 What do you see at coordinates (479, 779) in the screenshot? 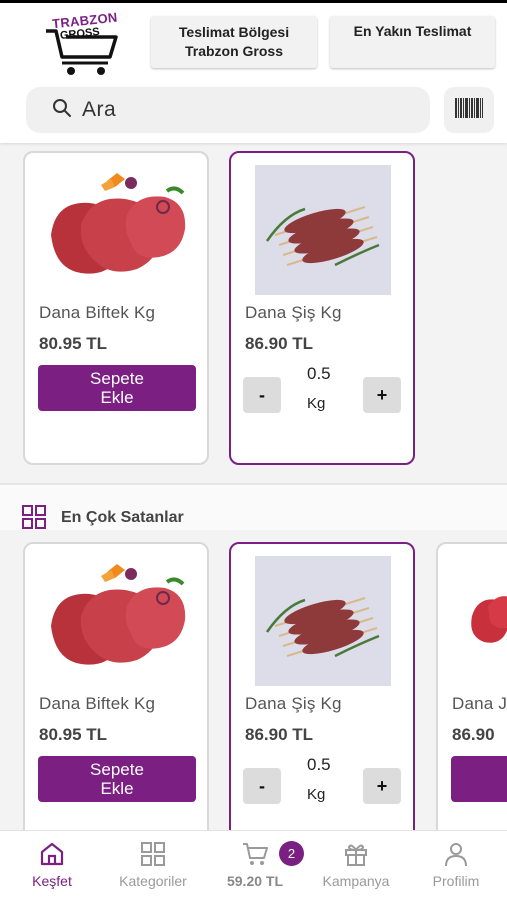
I see `add-to-cart-button: S` at bounding box center [479, 779].